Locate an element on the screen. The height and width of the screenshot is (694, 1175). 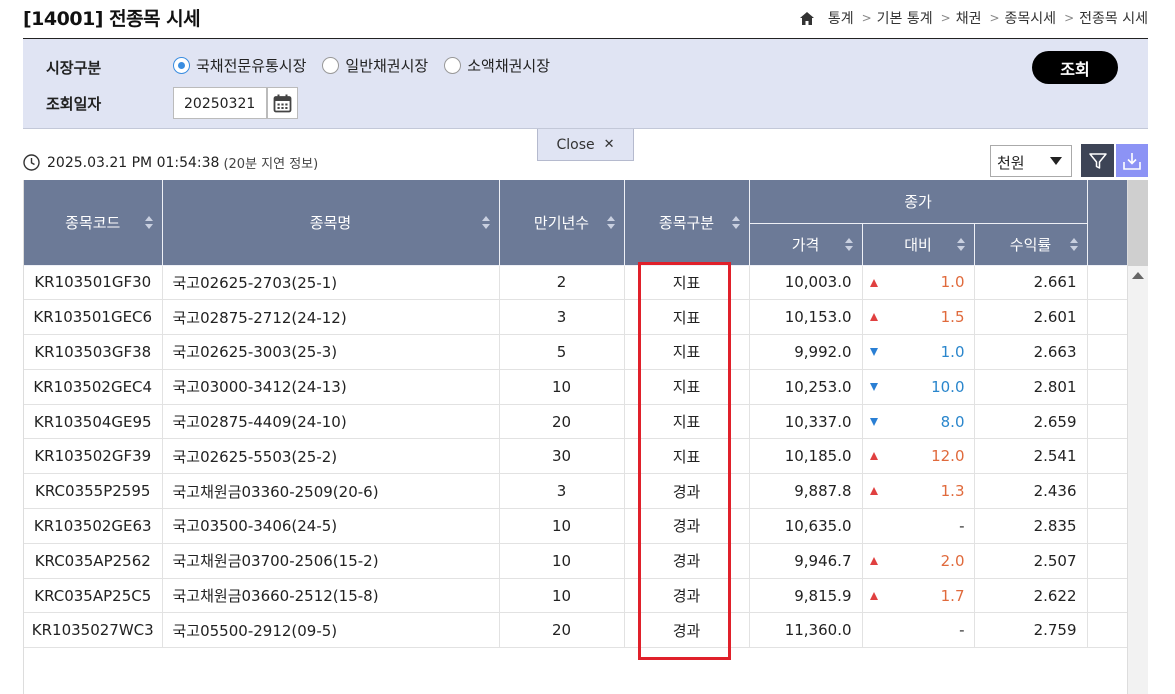
search-button: 조회 is located at coordinates (1075, 67).